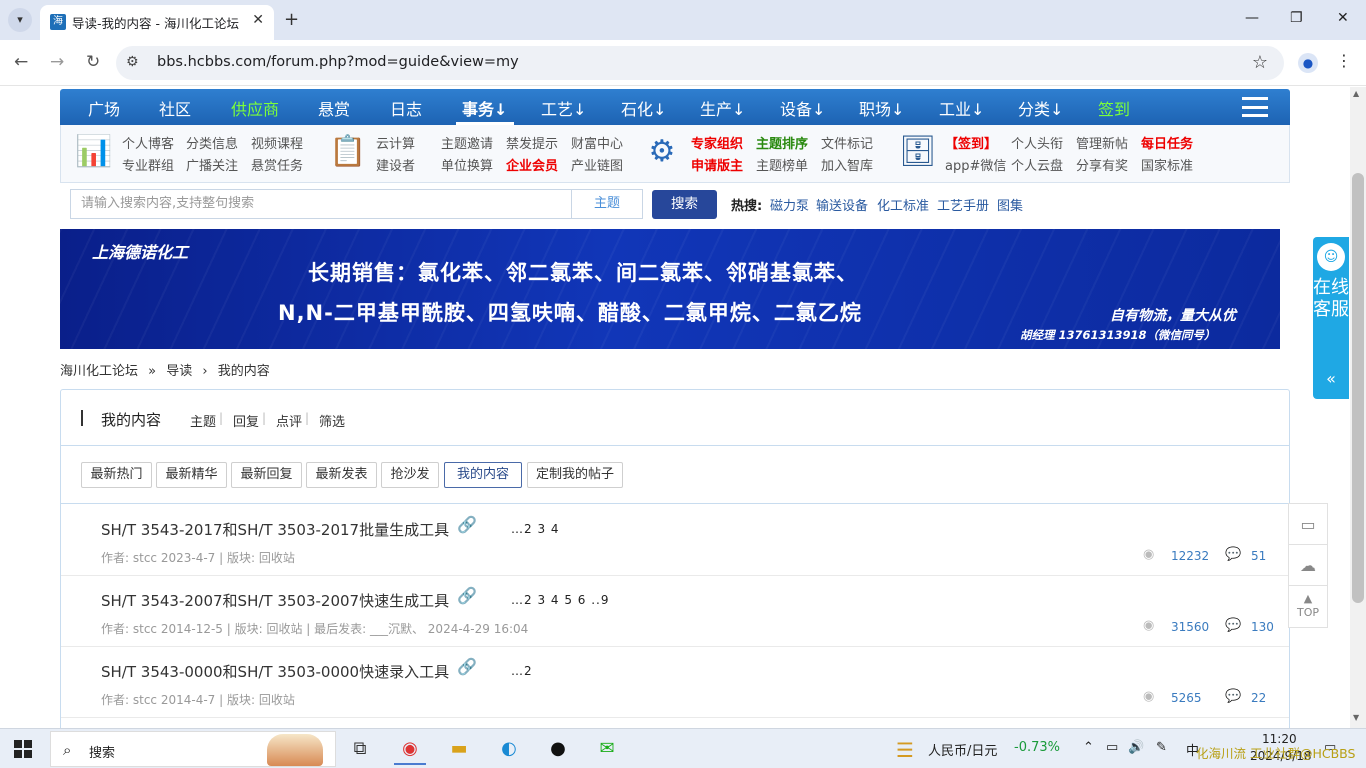  What do you see at coordinates (459, 749) in the screenshot?
I see `file-explorer-icon: ▬` at bounding box center [459, 749].